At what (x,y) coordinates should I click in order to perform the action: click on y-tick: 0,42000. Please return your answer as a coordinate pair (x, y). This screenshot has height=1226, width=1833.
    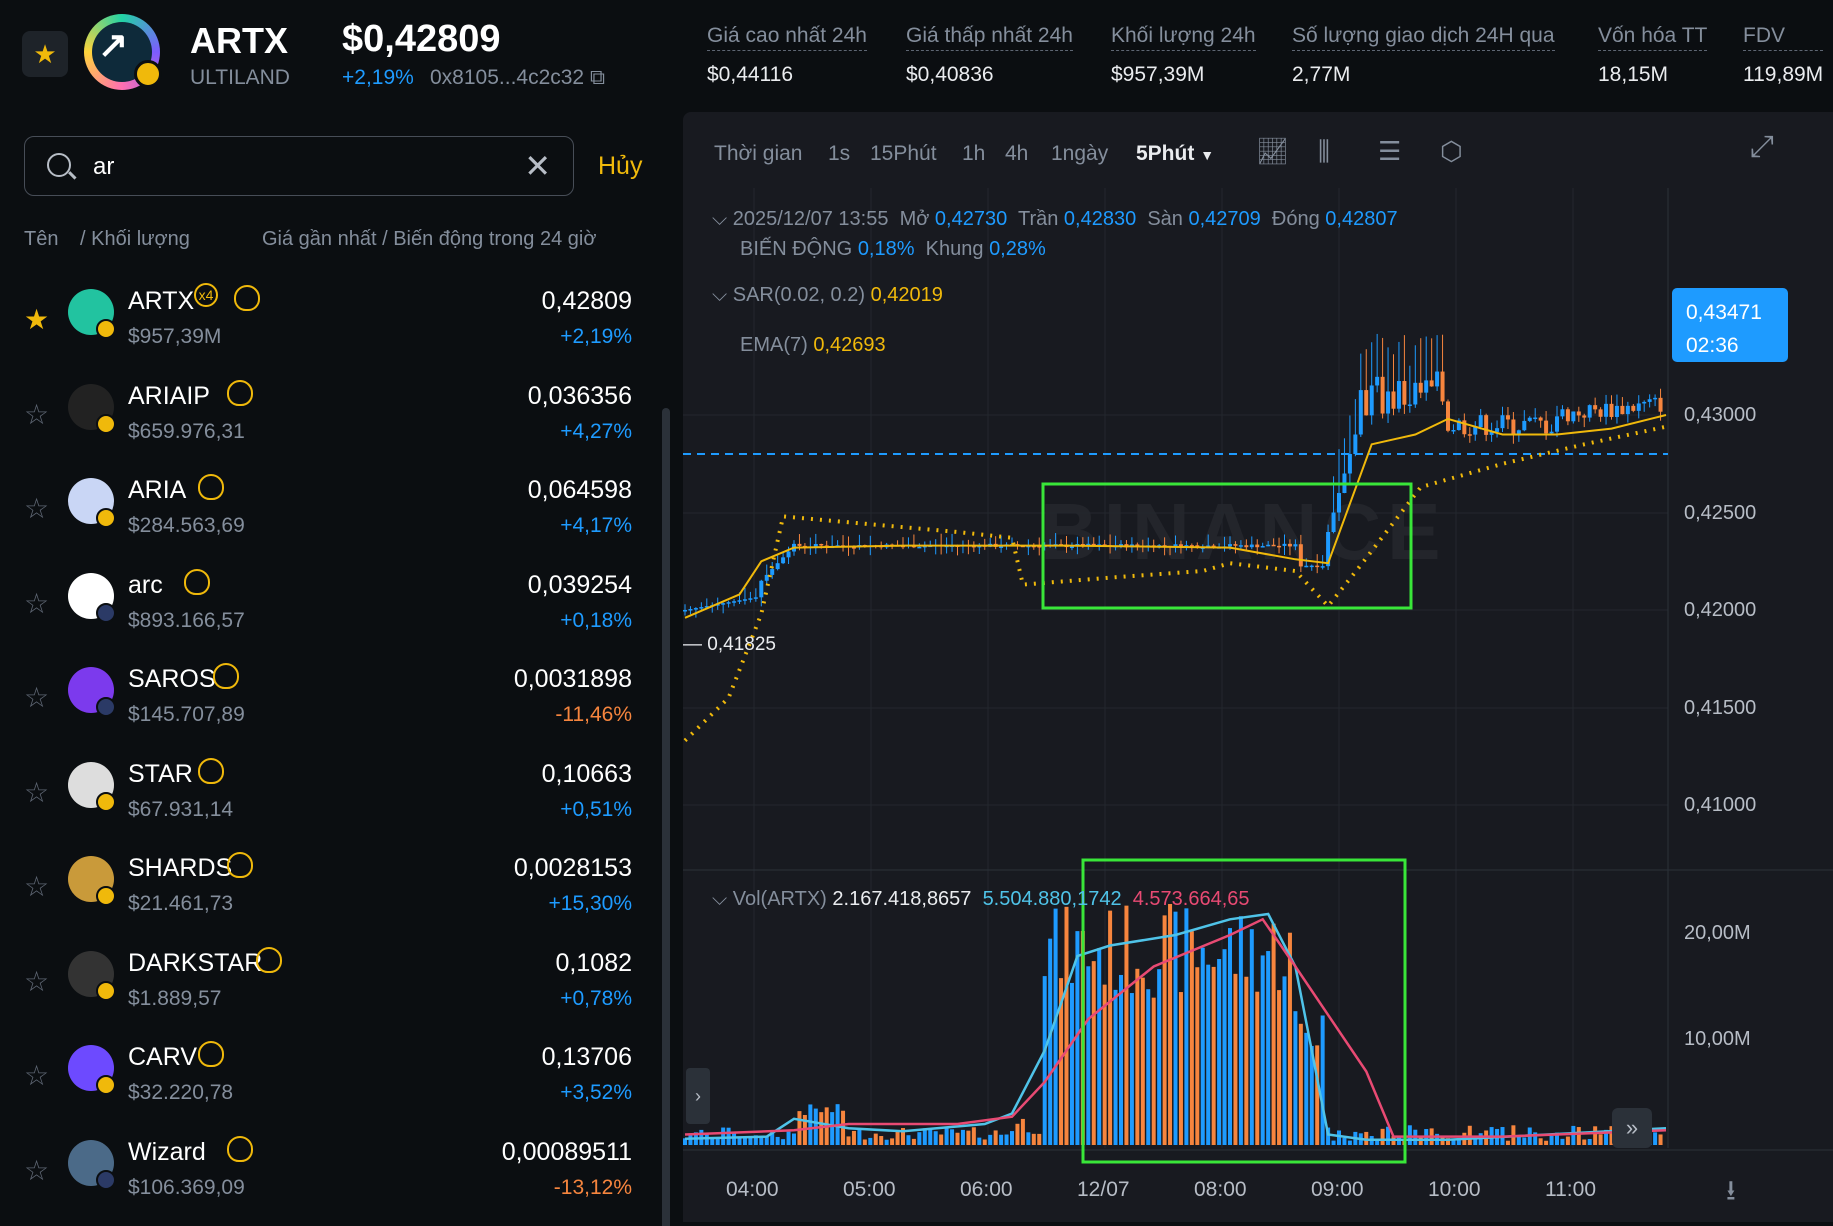
    Looking at the image, I should click on (1720, 610).